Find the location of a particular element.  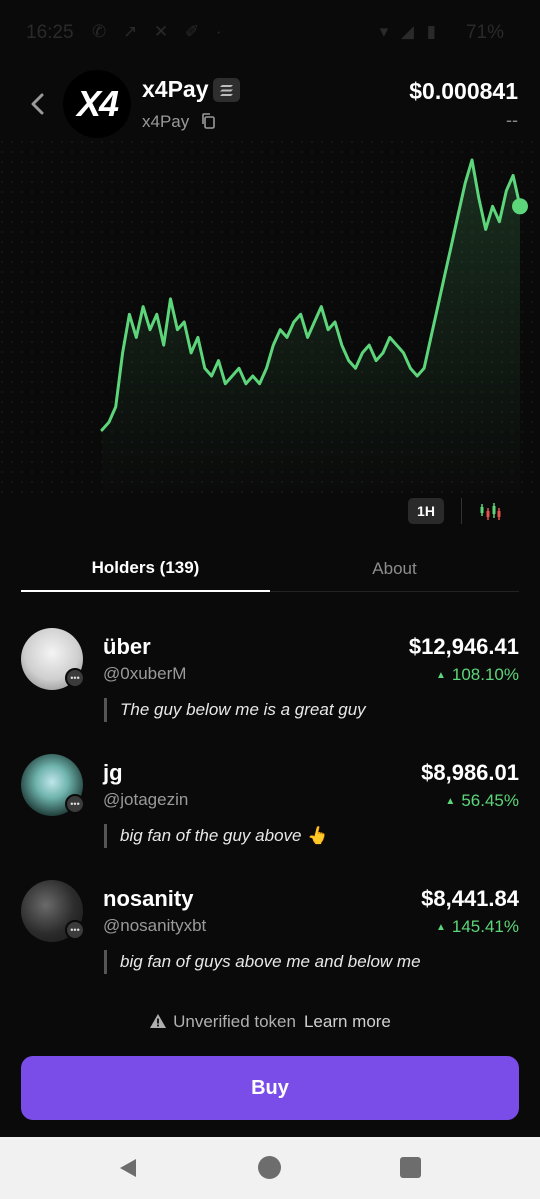

holder-quote: big fan of the guy above 👆 is located at coordinates (215, 836).